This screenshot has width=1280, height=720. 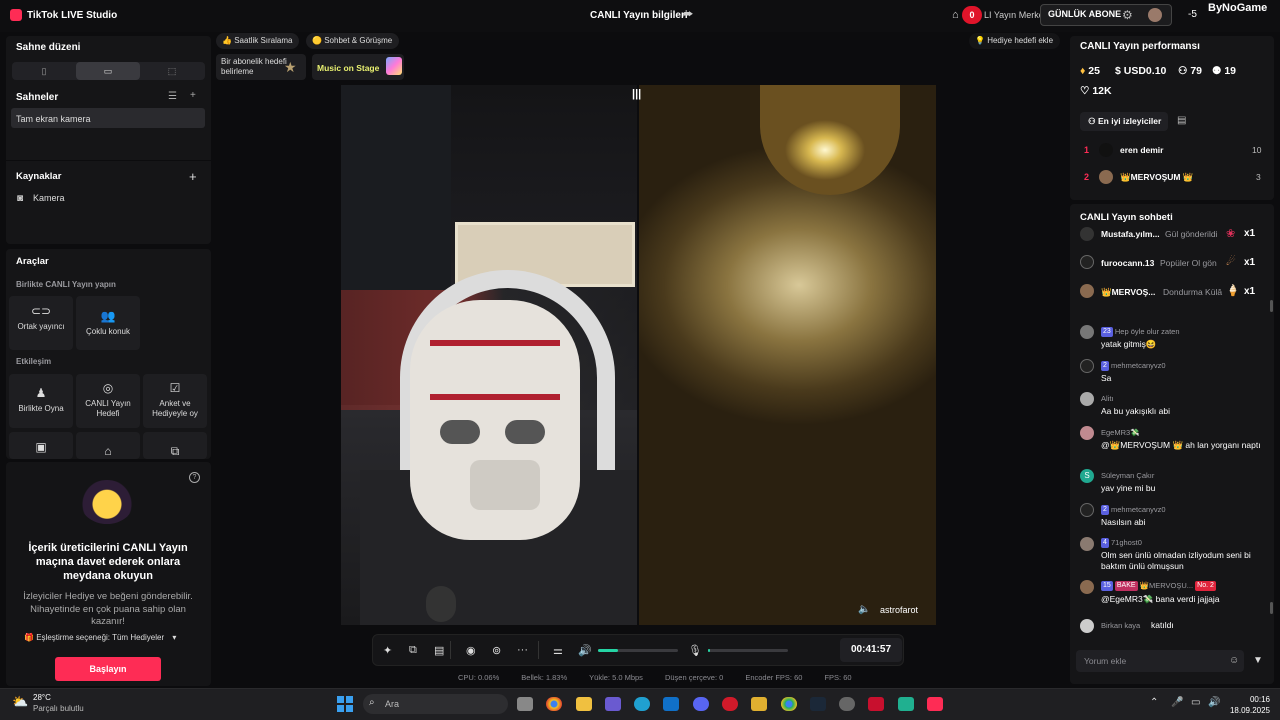 I want to click on chat-call-chip: 🟡 Sohbet & Görüşme, so click(x=353, y=41).